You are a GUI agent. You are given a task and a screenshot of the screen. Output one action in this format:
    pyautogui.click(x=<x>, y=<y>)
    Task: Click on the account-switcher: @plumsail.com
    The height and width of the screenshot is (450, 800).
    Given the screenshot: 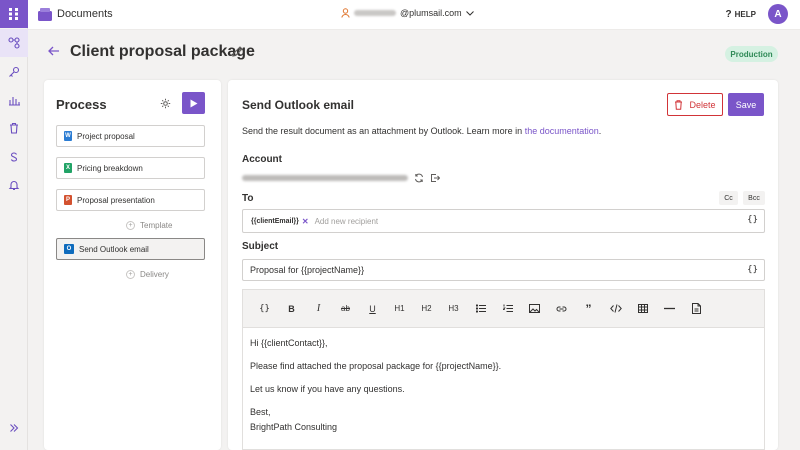 What is the action you would take?
    pyautogui.click(x=407, y=13)
    